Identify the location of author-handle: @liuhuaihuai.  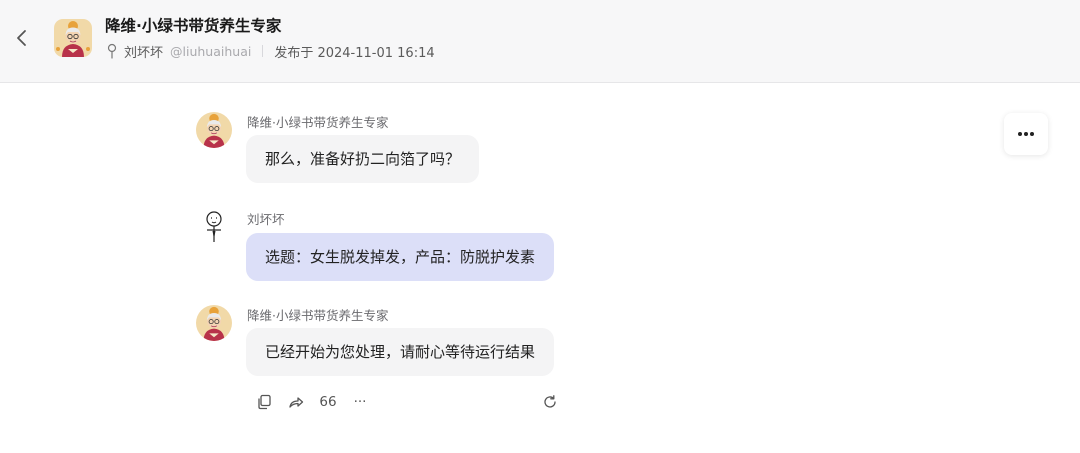
(211, 51).